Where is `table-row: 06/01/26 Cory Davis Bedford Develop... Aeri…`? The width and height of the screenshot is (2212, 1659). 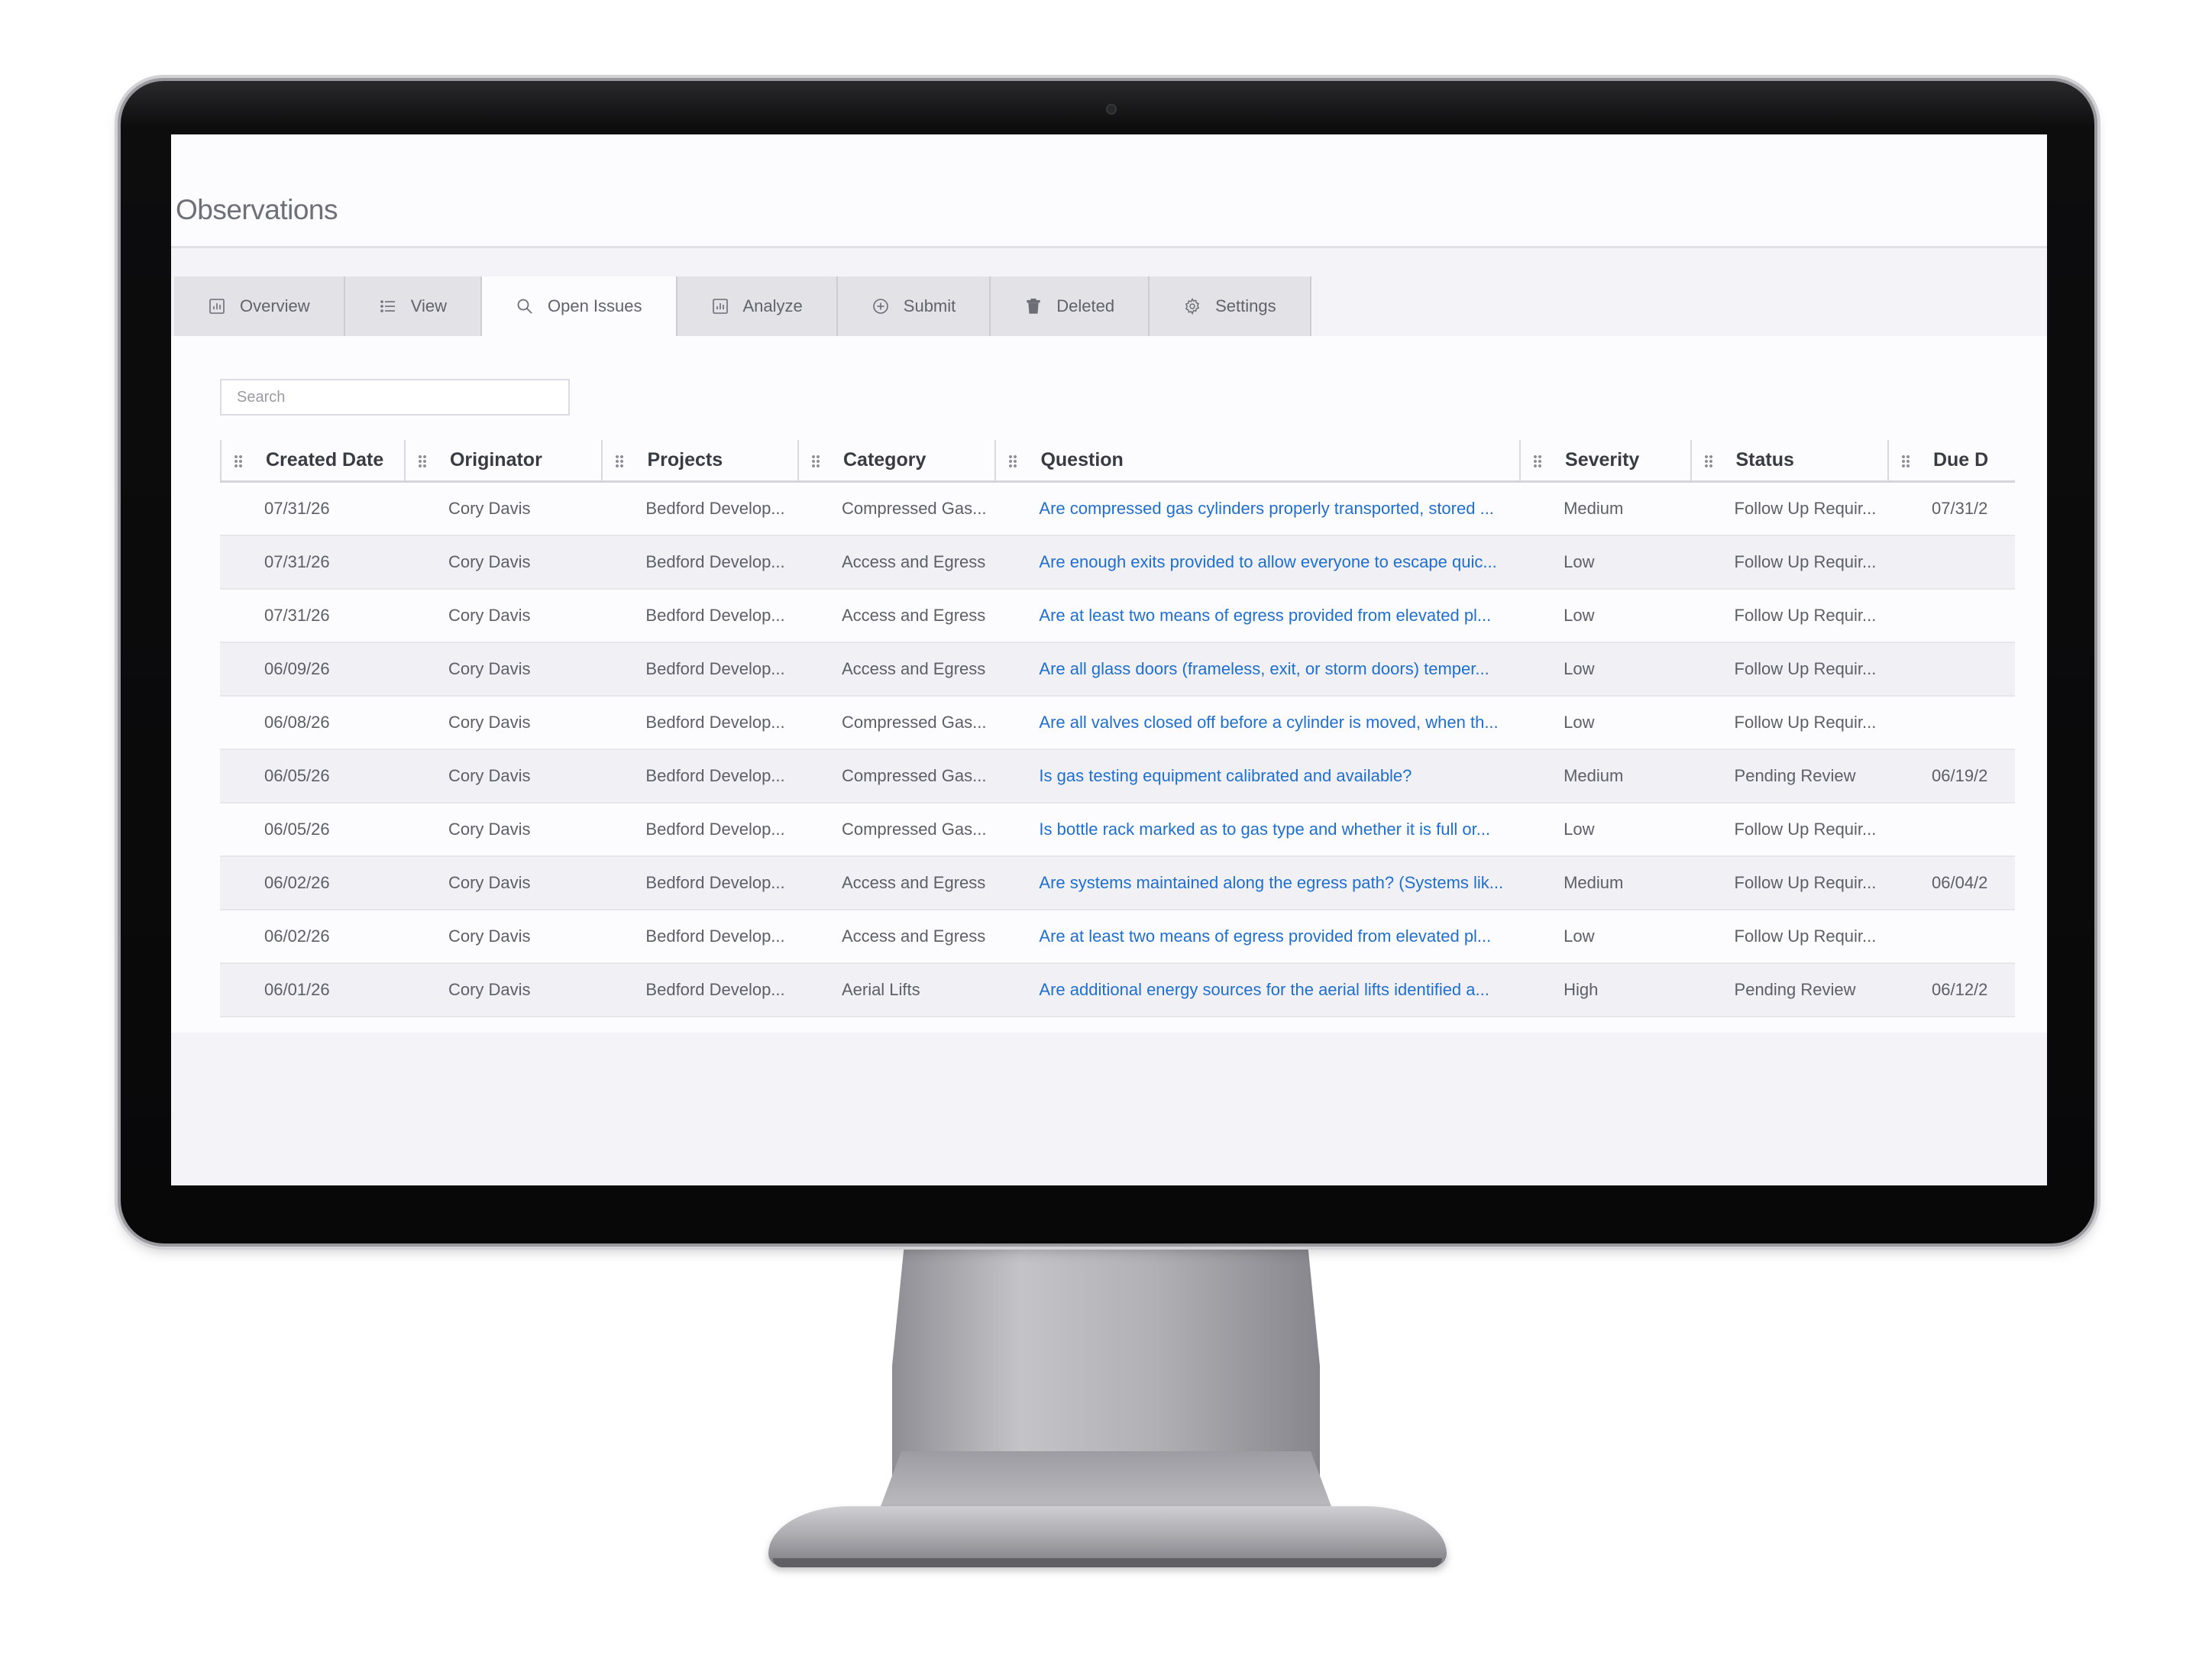 table-row: 06/01/26 Cory Davis Bedford Develop... Aeri… is located at coordinates (1117, 990).